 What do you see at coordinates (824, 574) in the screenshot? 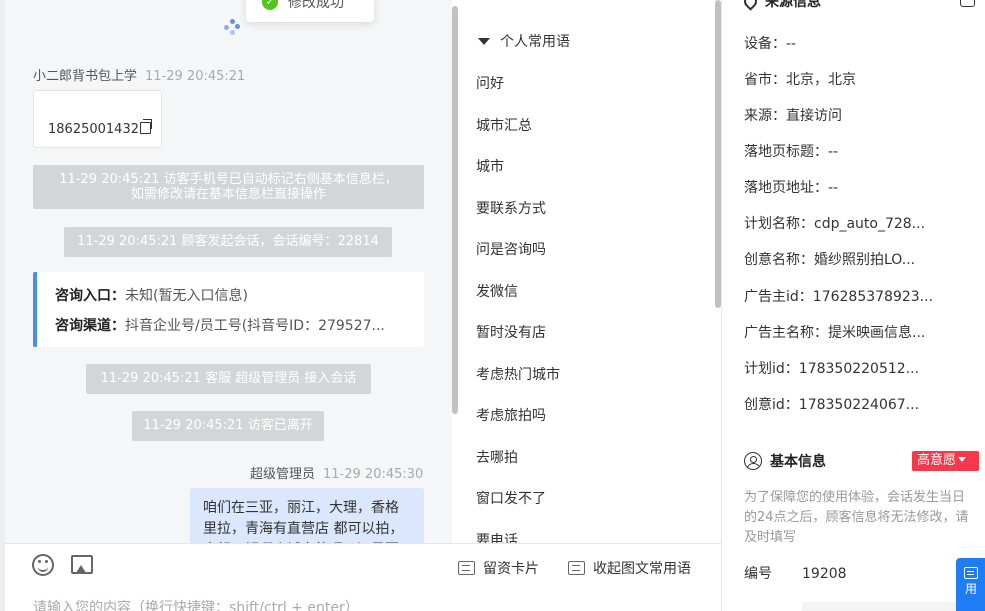
I see `visitor-number-value: 19208` at bounding box center [824, 574].